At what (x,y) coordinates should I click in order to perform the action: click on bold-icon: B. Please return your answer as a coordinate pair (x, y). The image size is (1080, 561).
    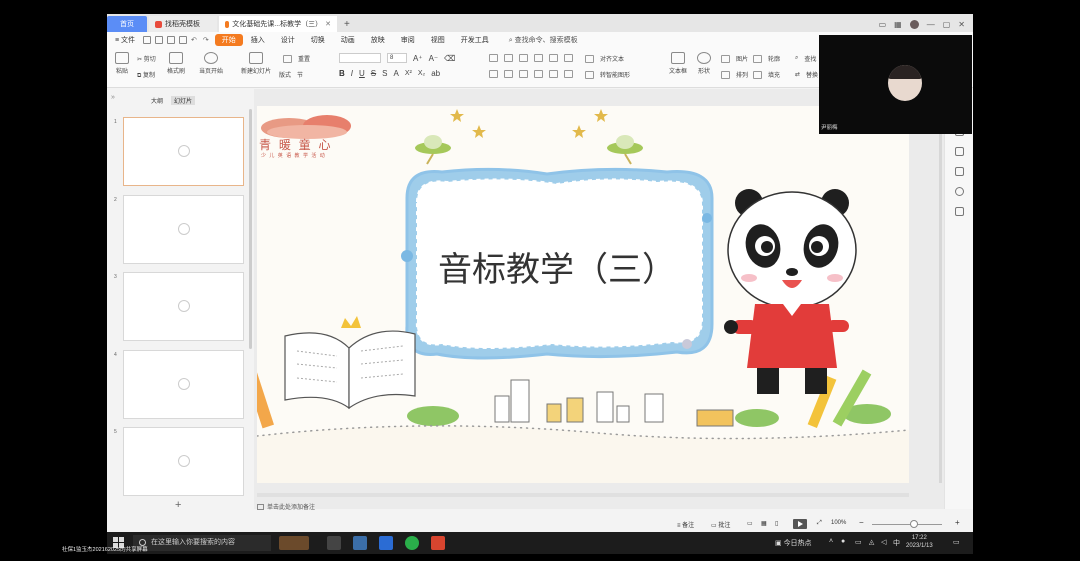
    Looking at the image, I should click on (342, 73).